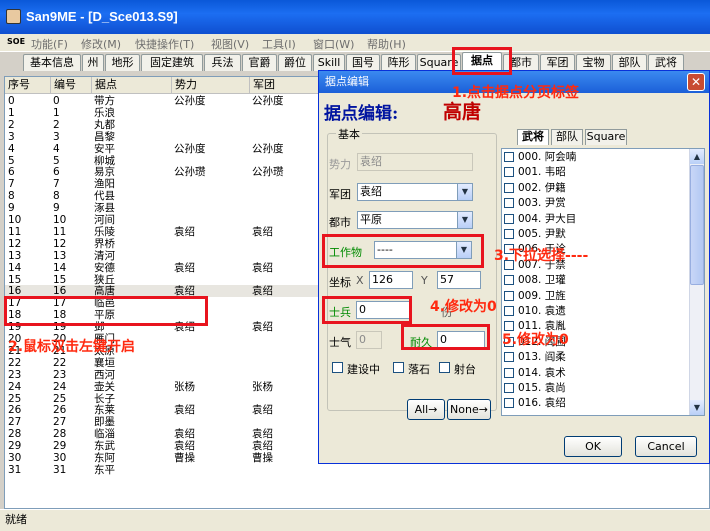  Describe the element at coordinates (11, 196) in the screenshot. I see `table-cell: 8` at that location.